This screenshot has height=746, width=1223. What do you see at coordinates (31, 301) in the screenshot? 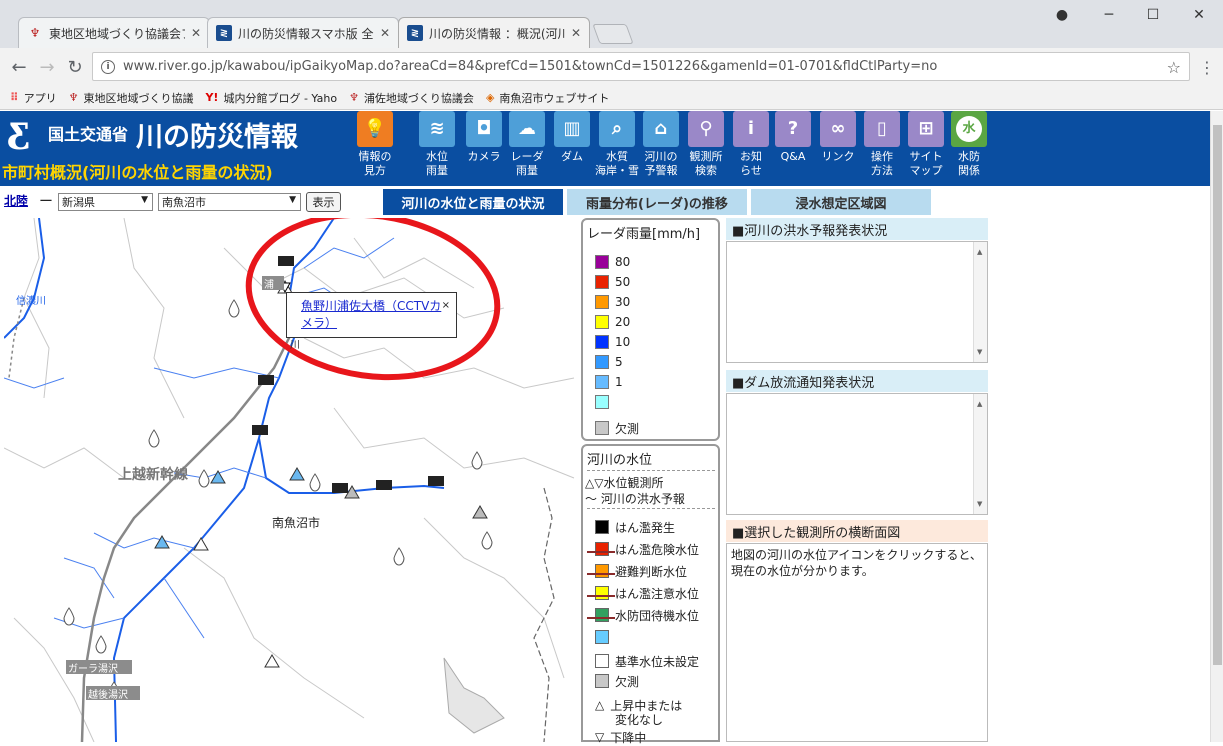
I see `map-label-shinano: 信濃川` at bounding box center [31, 301].